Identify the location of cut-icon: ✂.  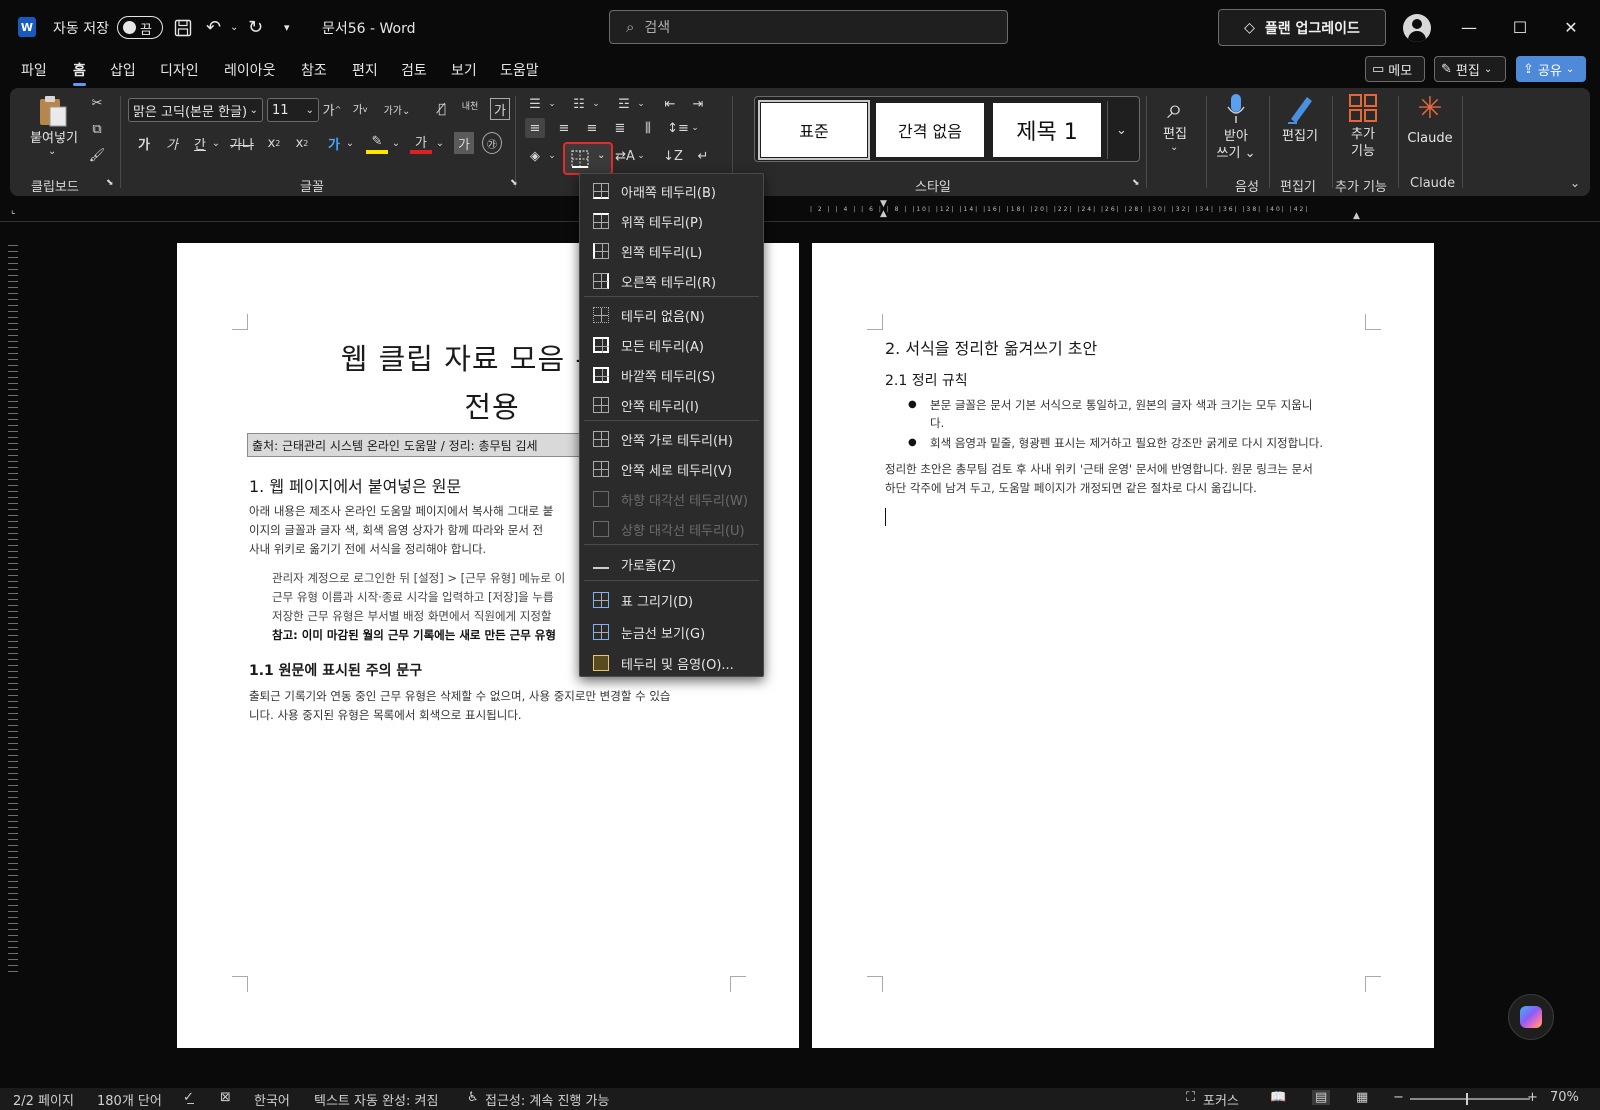
(97, 103).